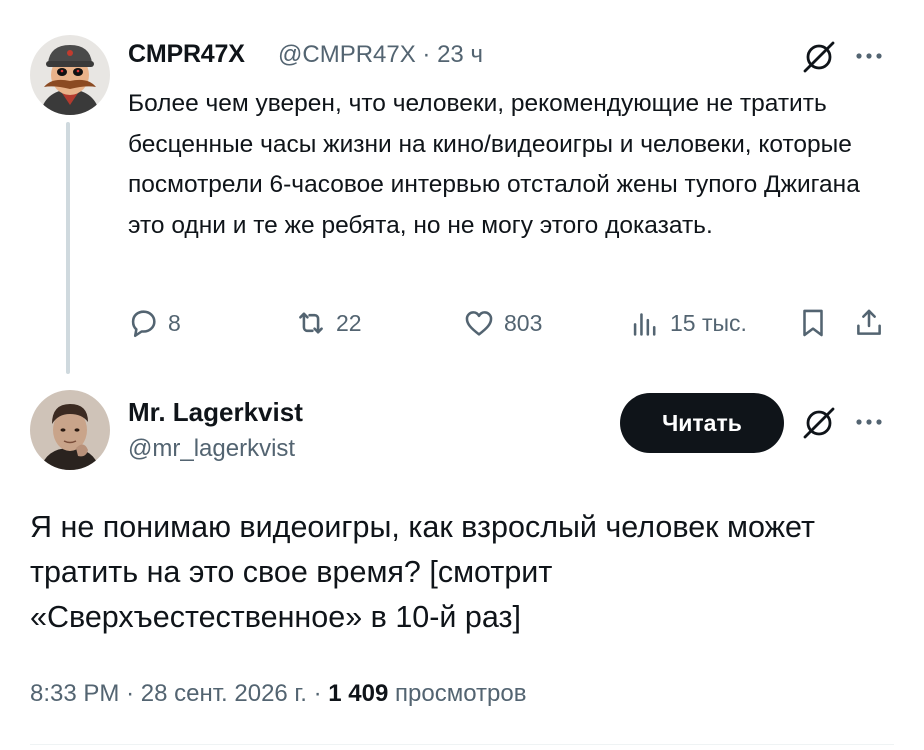  Describe the element at coordinates (479, 323) in the screenshot. I see `like-icon` at that location.